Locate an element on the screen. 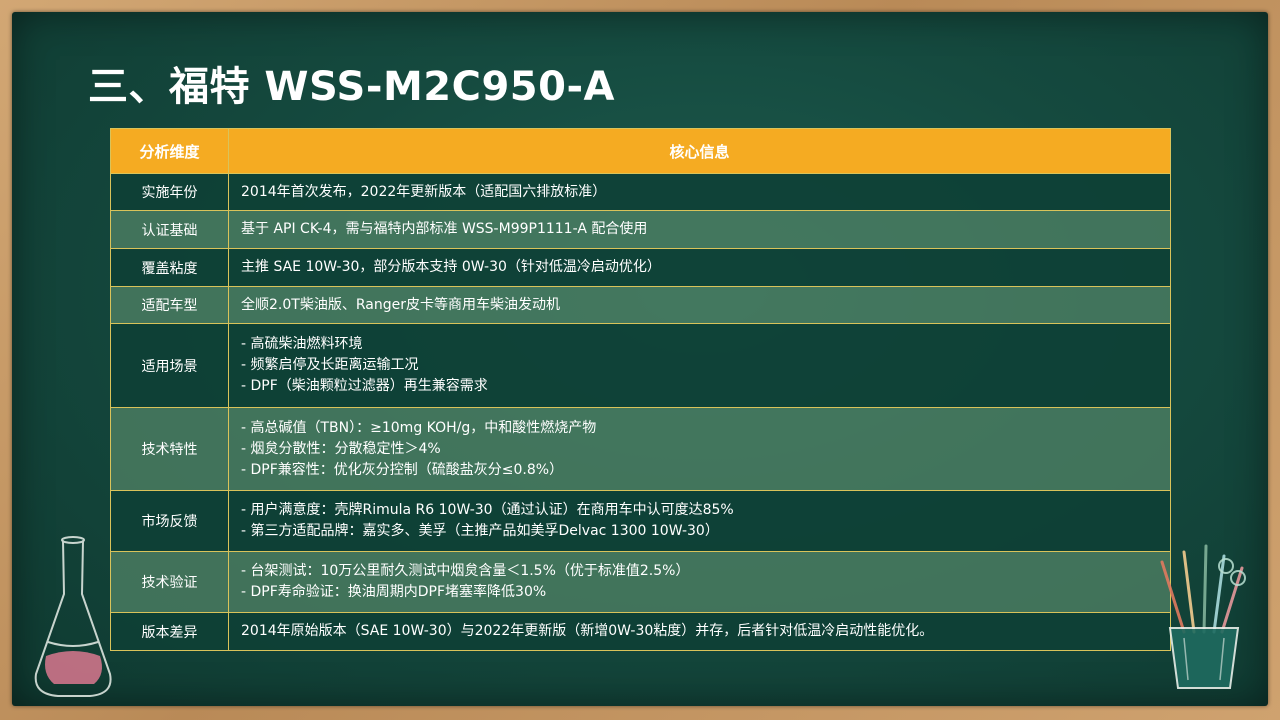  info-line: - 高硫柴油燃料环境 is located at coordinates (302, 344).